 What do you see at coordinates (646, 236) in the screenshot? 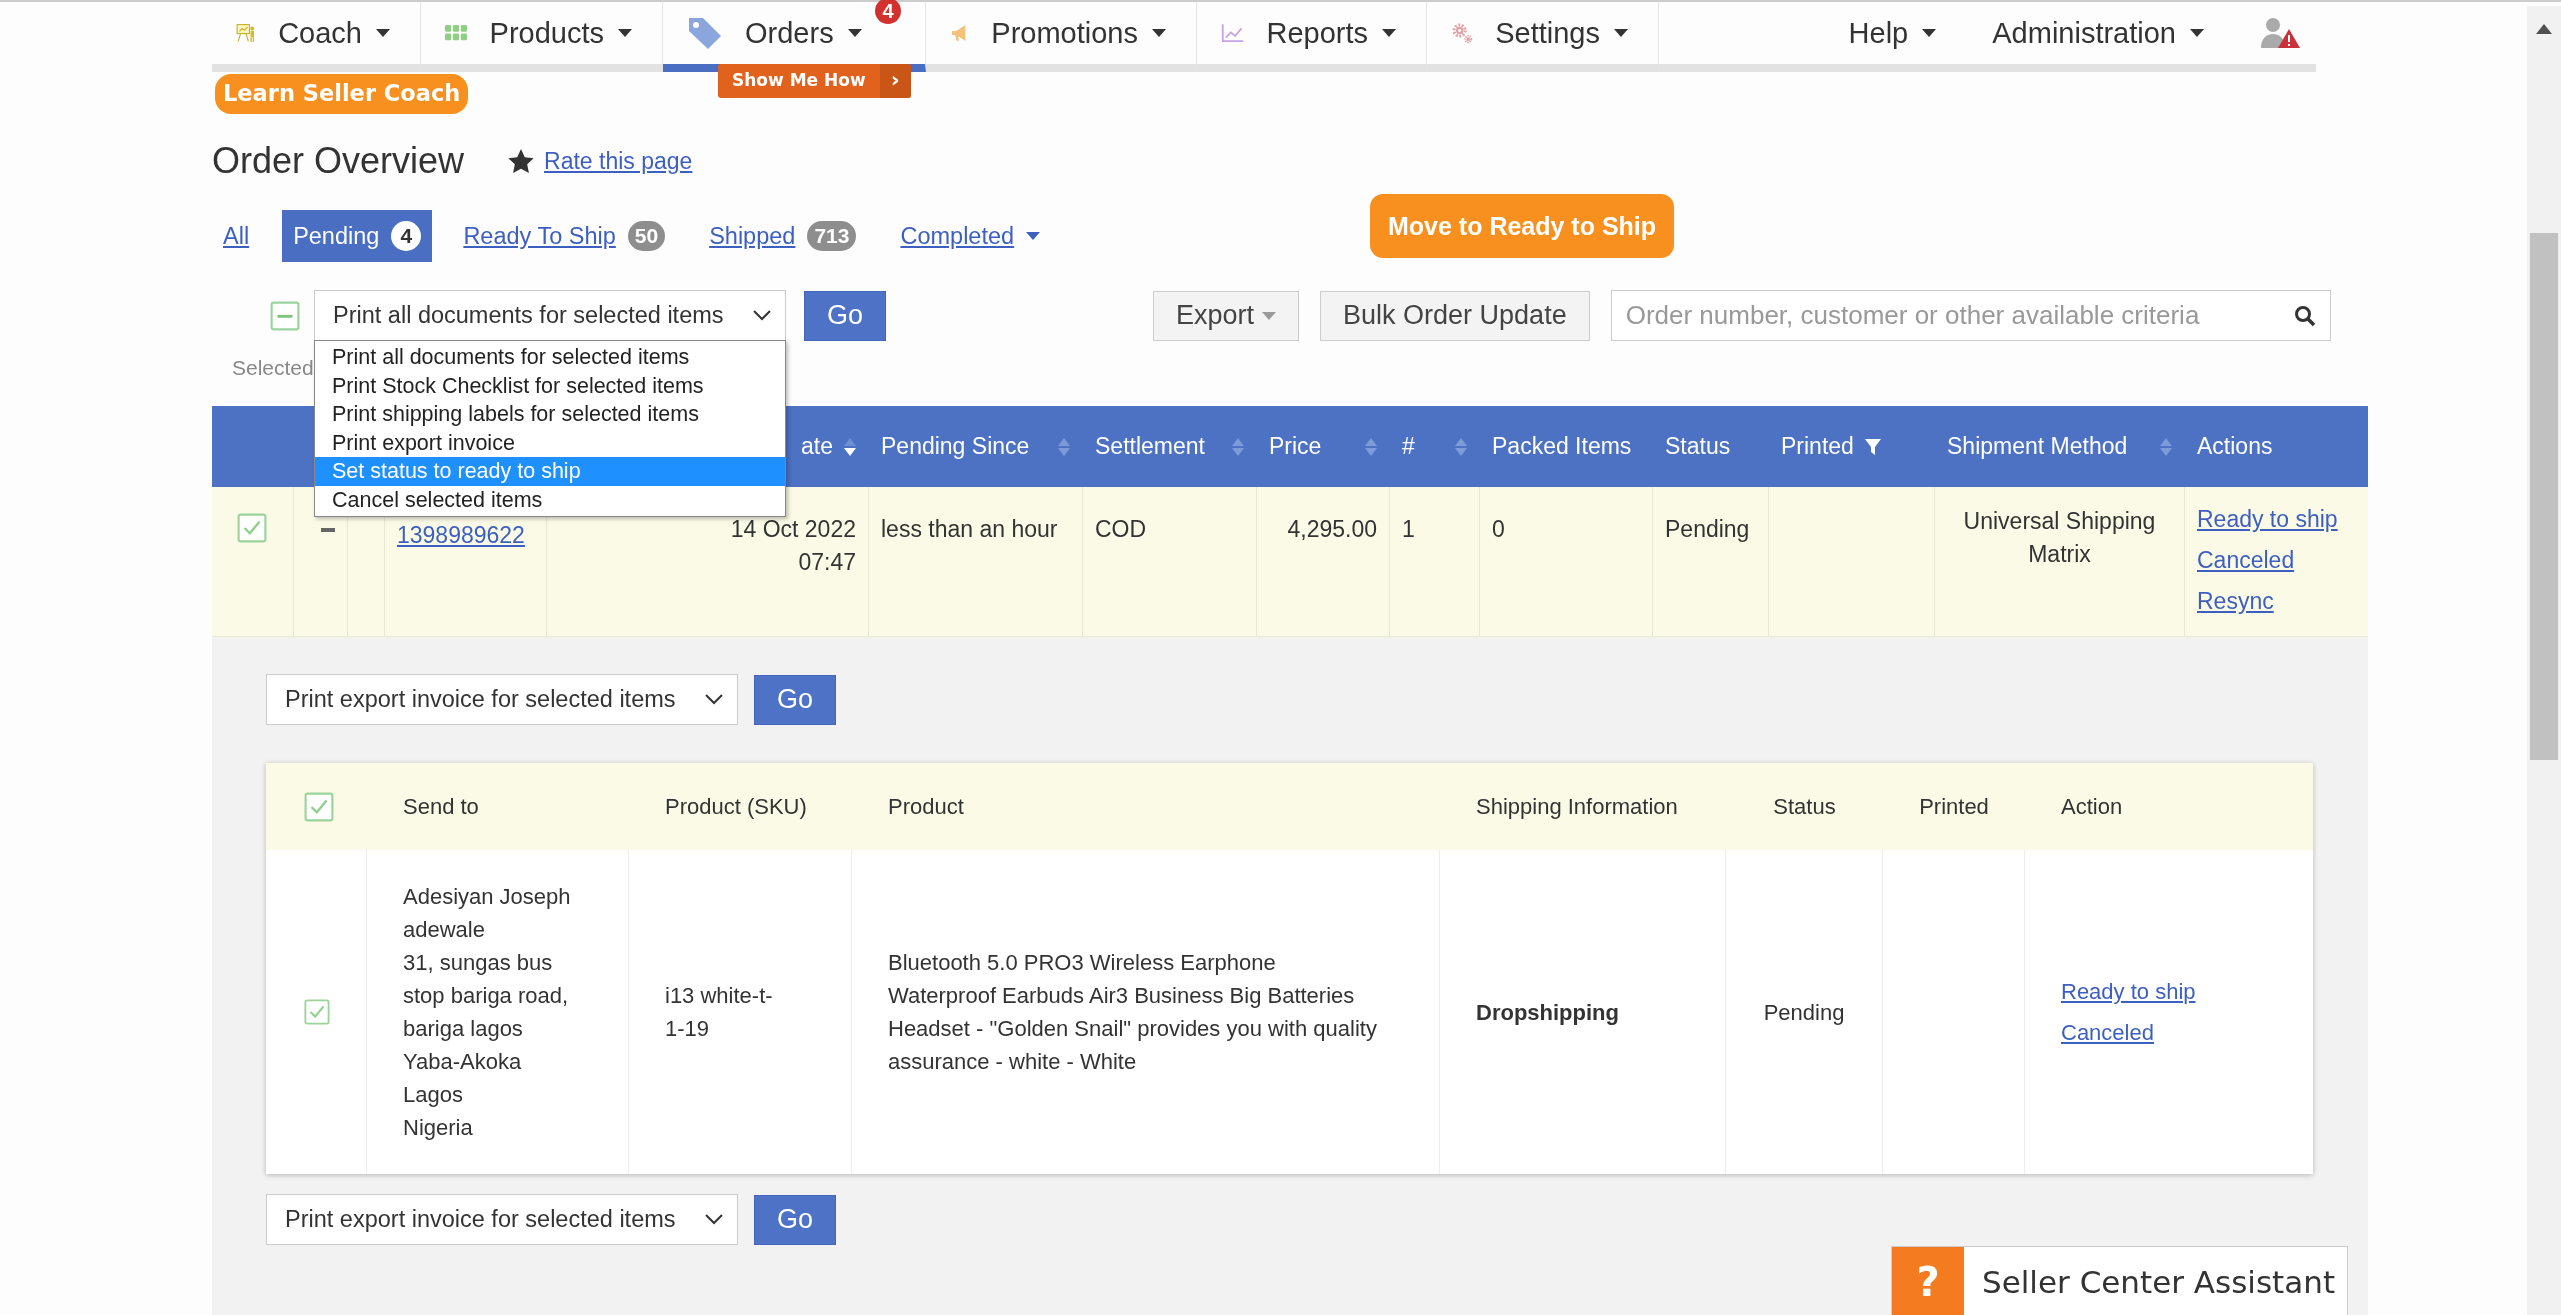
I see `count-badge: 50` at bounding box center [646, 236].